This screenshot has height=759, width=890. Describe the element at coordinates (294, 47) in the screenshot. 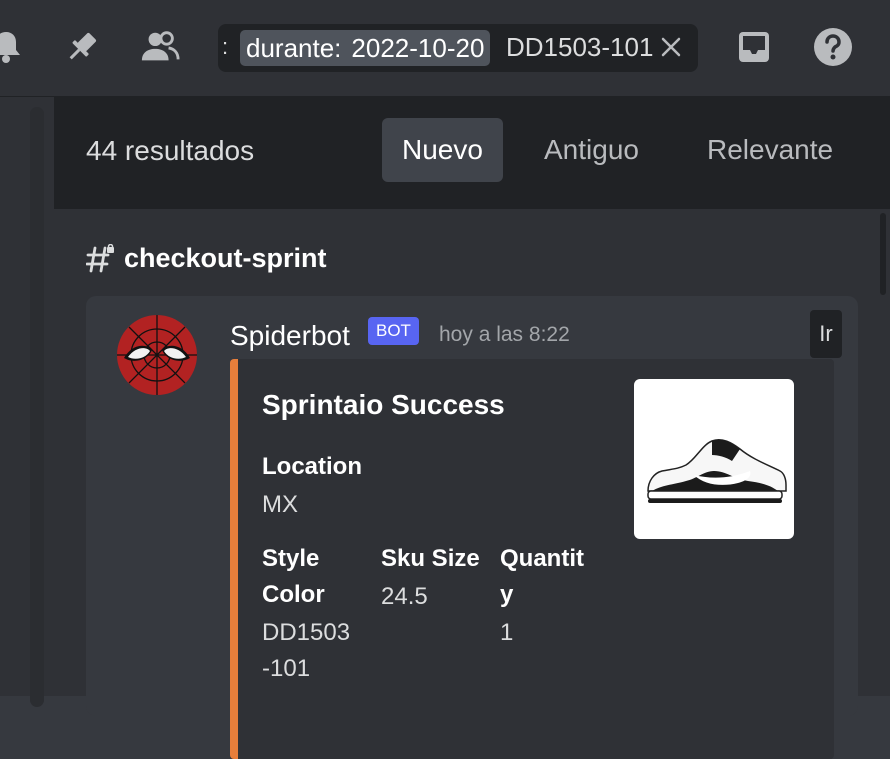

I see `filter-label: durante:` at that location.